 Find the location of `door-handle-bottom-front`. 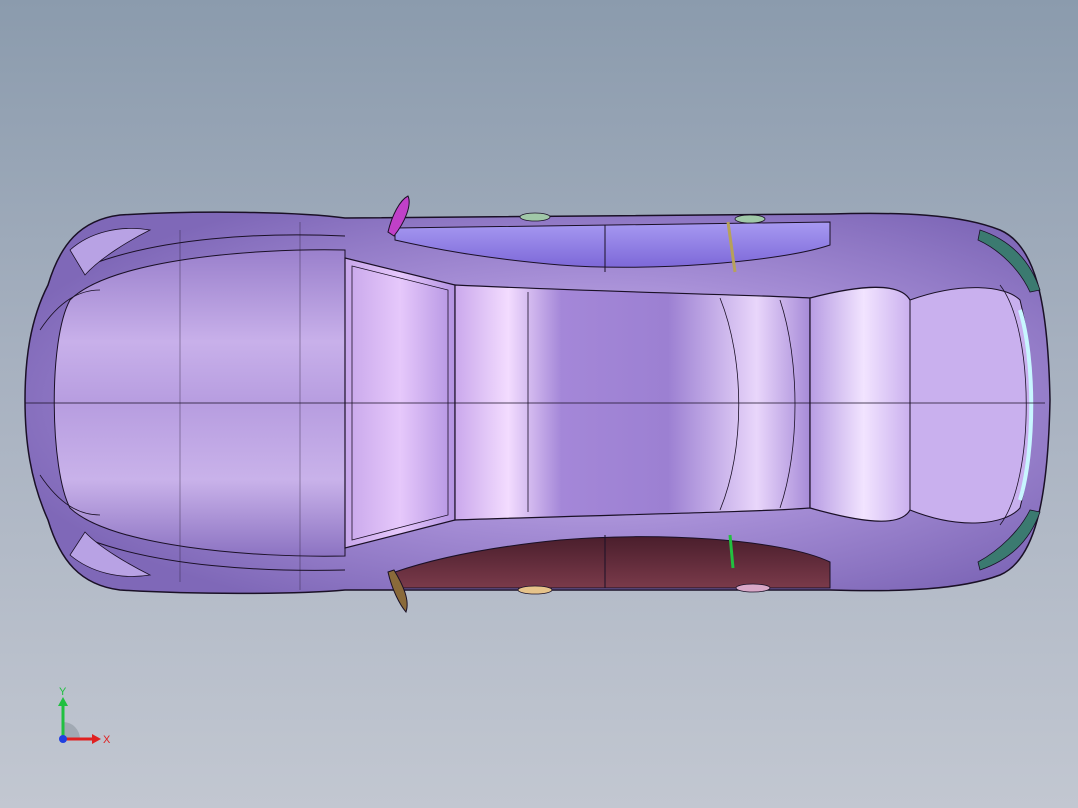

door-handle-bottom-front is located at coordinates (535, 590).